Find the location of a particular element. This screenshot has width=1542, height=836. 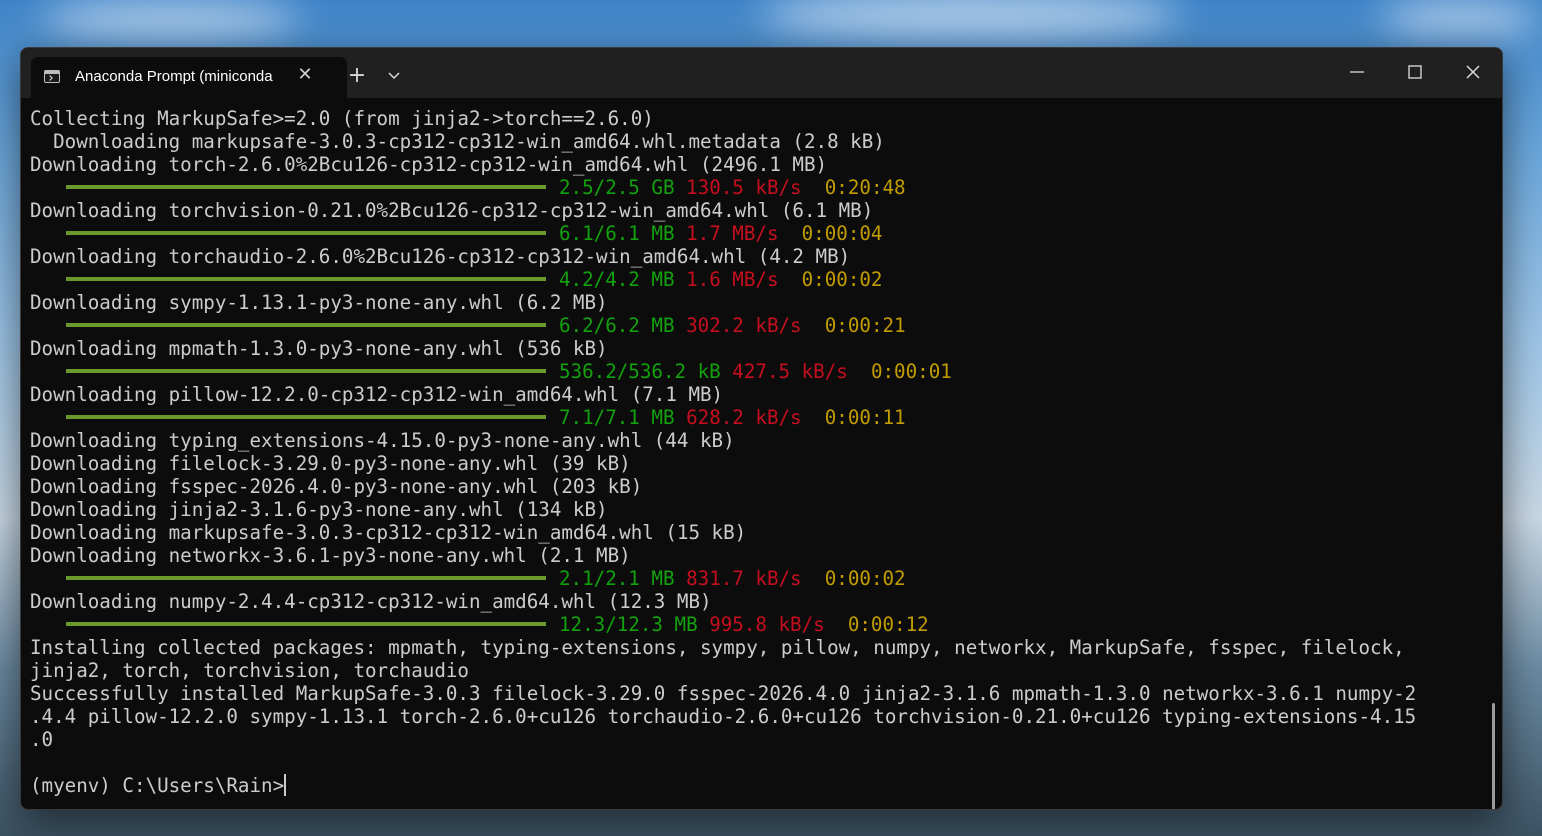

progress-line: 2.5/2.5 GB 130.5 kB/s 0:20:48 is located at coordinates (755, 187).